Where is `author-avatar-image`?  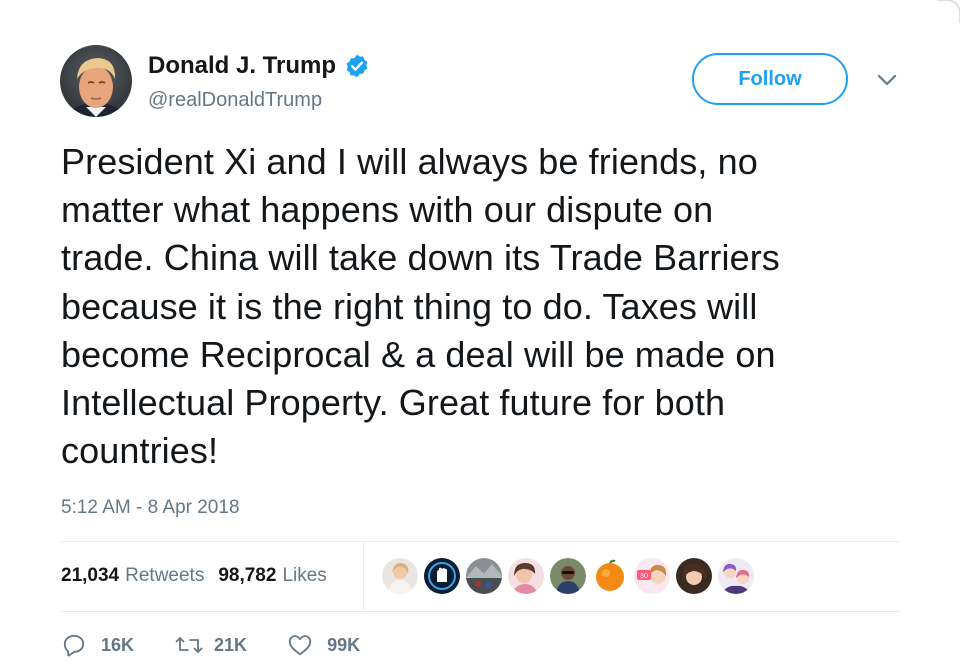
author-avatar-image is located at coordinates (96, 81).